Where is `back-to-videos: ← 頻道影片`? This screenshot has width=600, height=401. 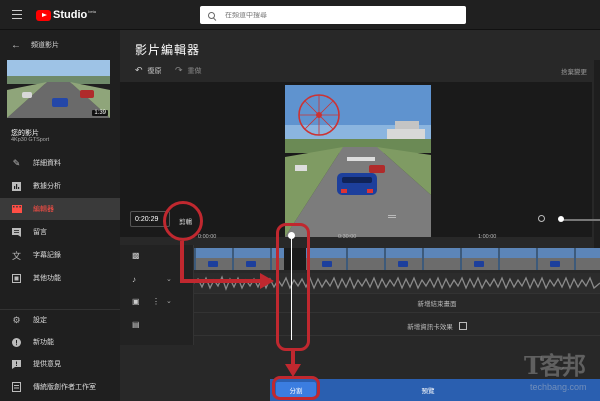 back-to-videos: ← 頻道影片 is located at coordinates (60, 45).